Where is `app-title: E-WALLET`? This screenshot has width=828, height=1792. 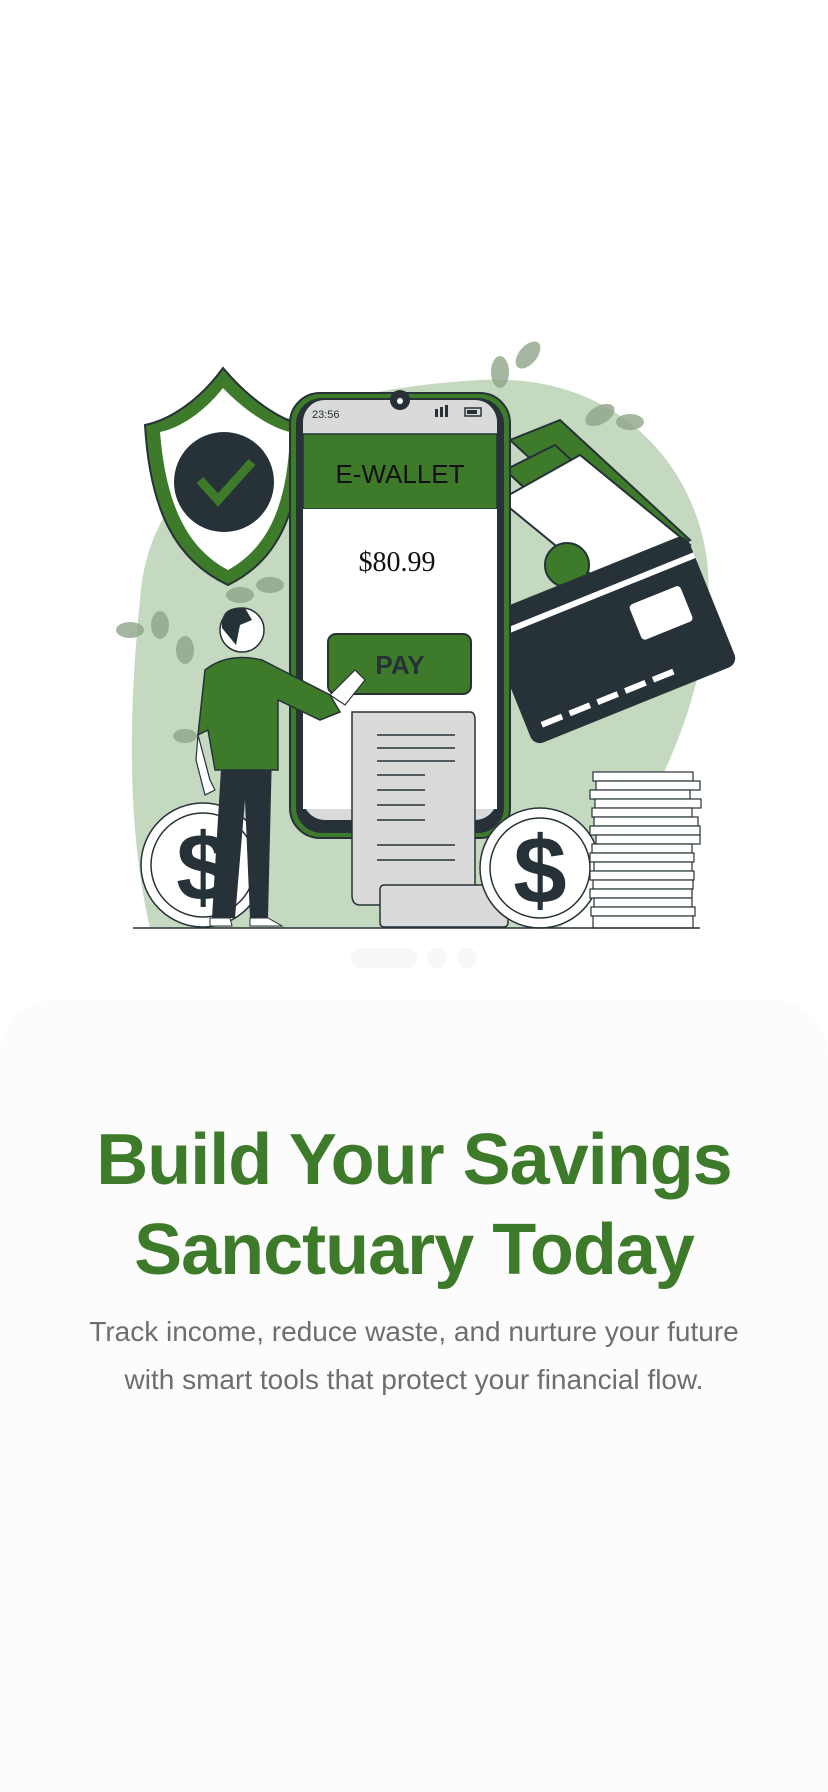
app-title: E-WALLET is located at coordinates (399, 474).